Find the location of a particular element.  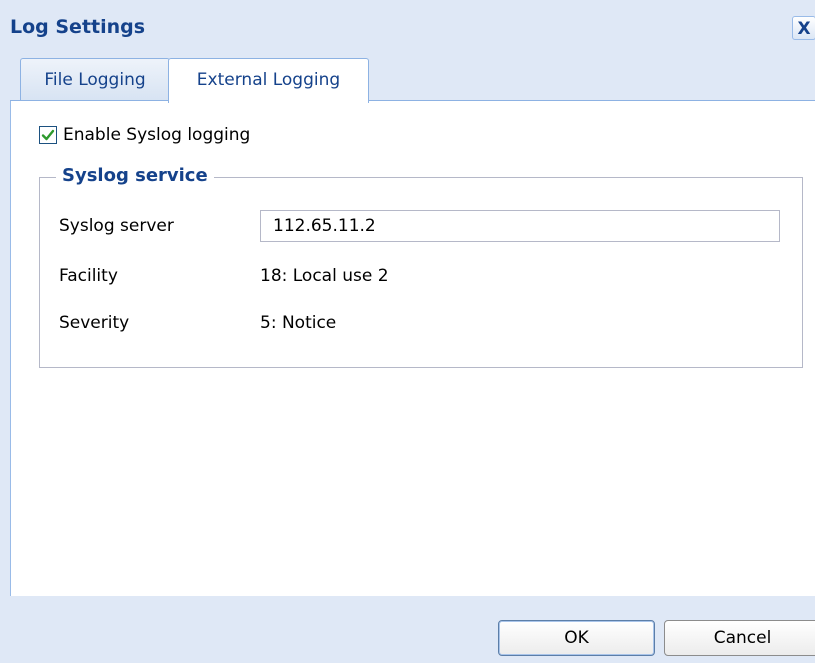

enable-syslog-checkbox-row: Enable Syslog logging is located at coordinates (144, 135).